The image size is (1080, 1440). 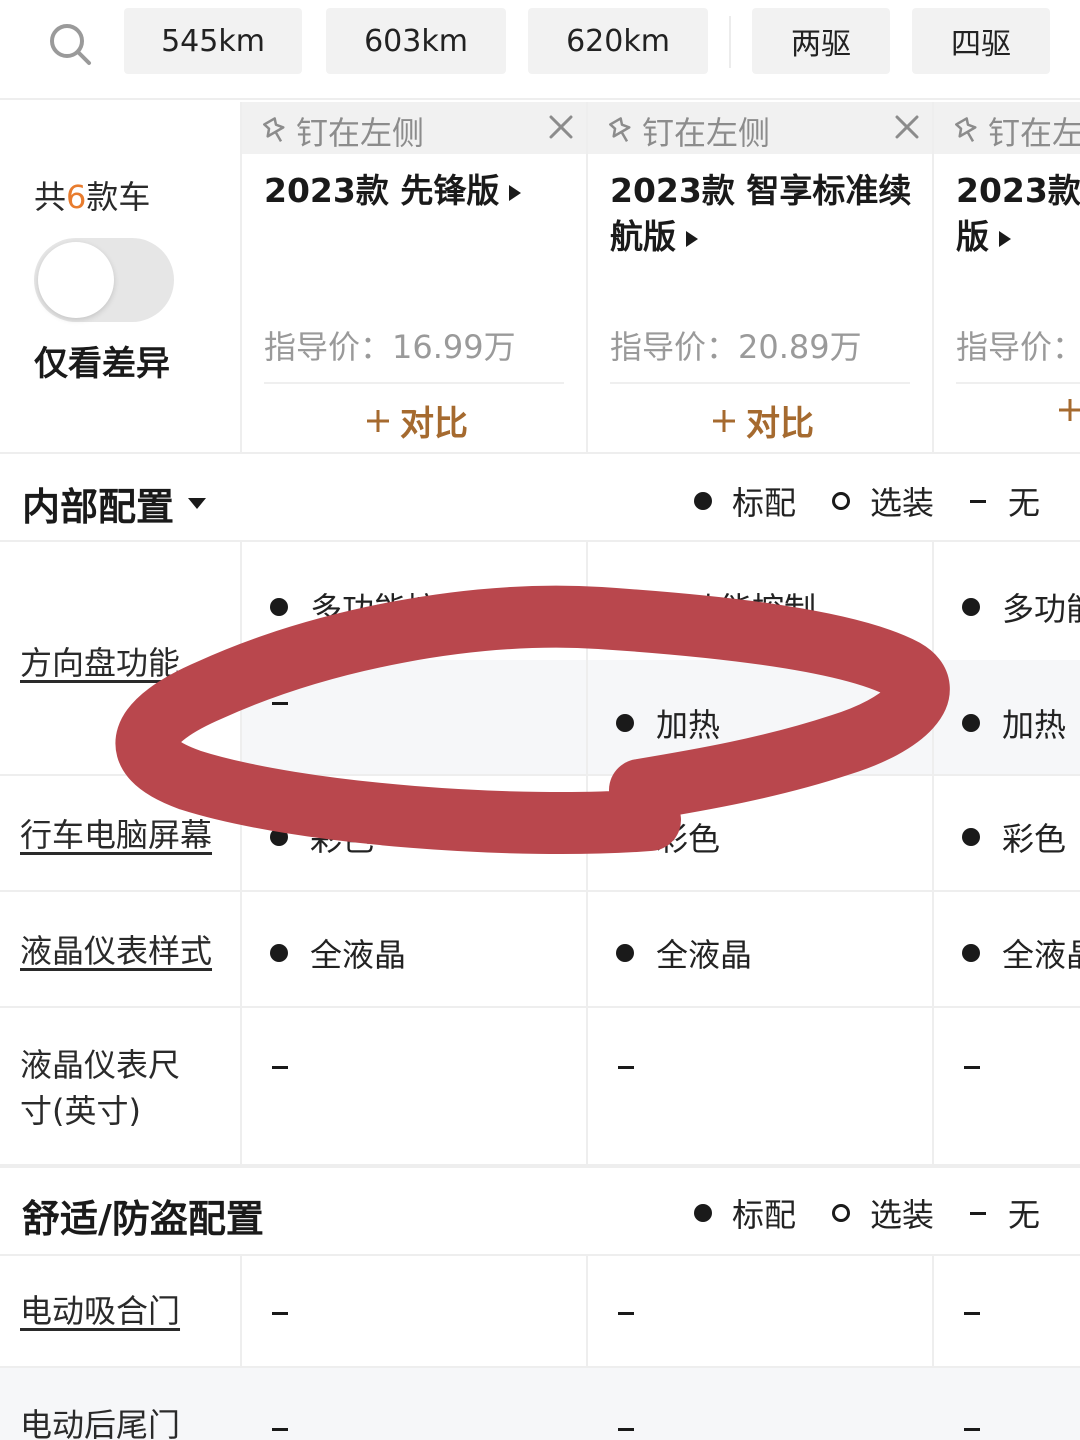 What do you see at coordinates (76, 280) in the screenshot?
I see `toggle-knob` at bounding box center [76, 280].